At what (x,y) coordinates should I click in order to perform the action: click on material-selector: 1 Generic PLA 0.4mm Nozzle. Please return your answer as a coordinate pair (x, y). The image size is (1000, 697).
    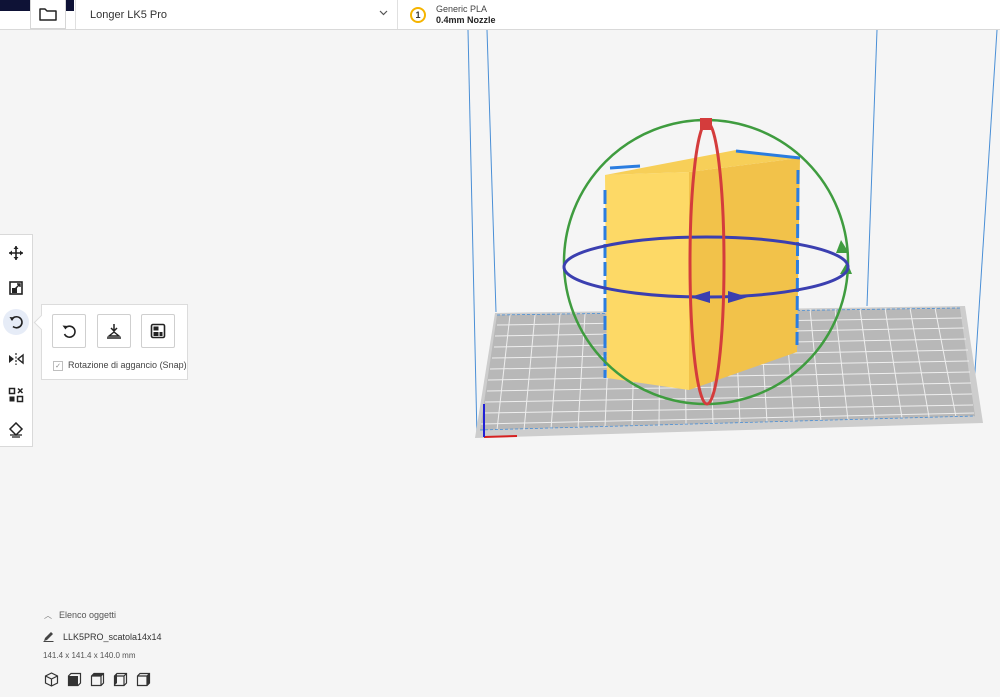
    Looking at the image, I should click on (448, 14).